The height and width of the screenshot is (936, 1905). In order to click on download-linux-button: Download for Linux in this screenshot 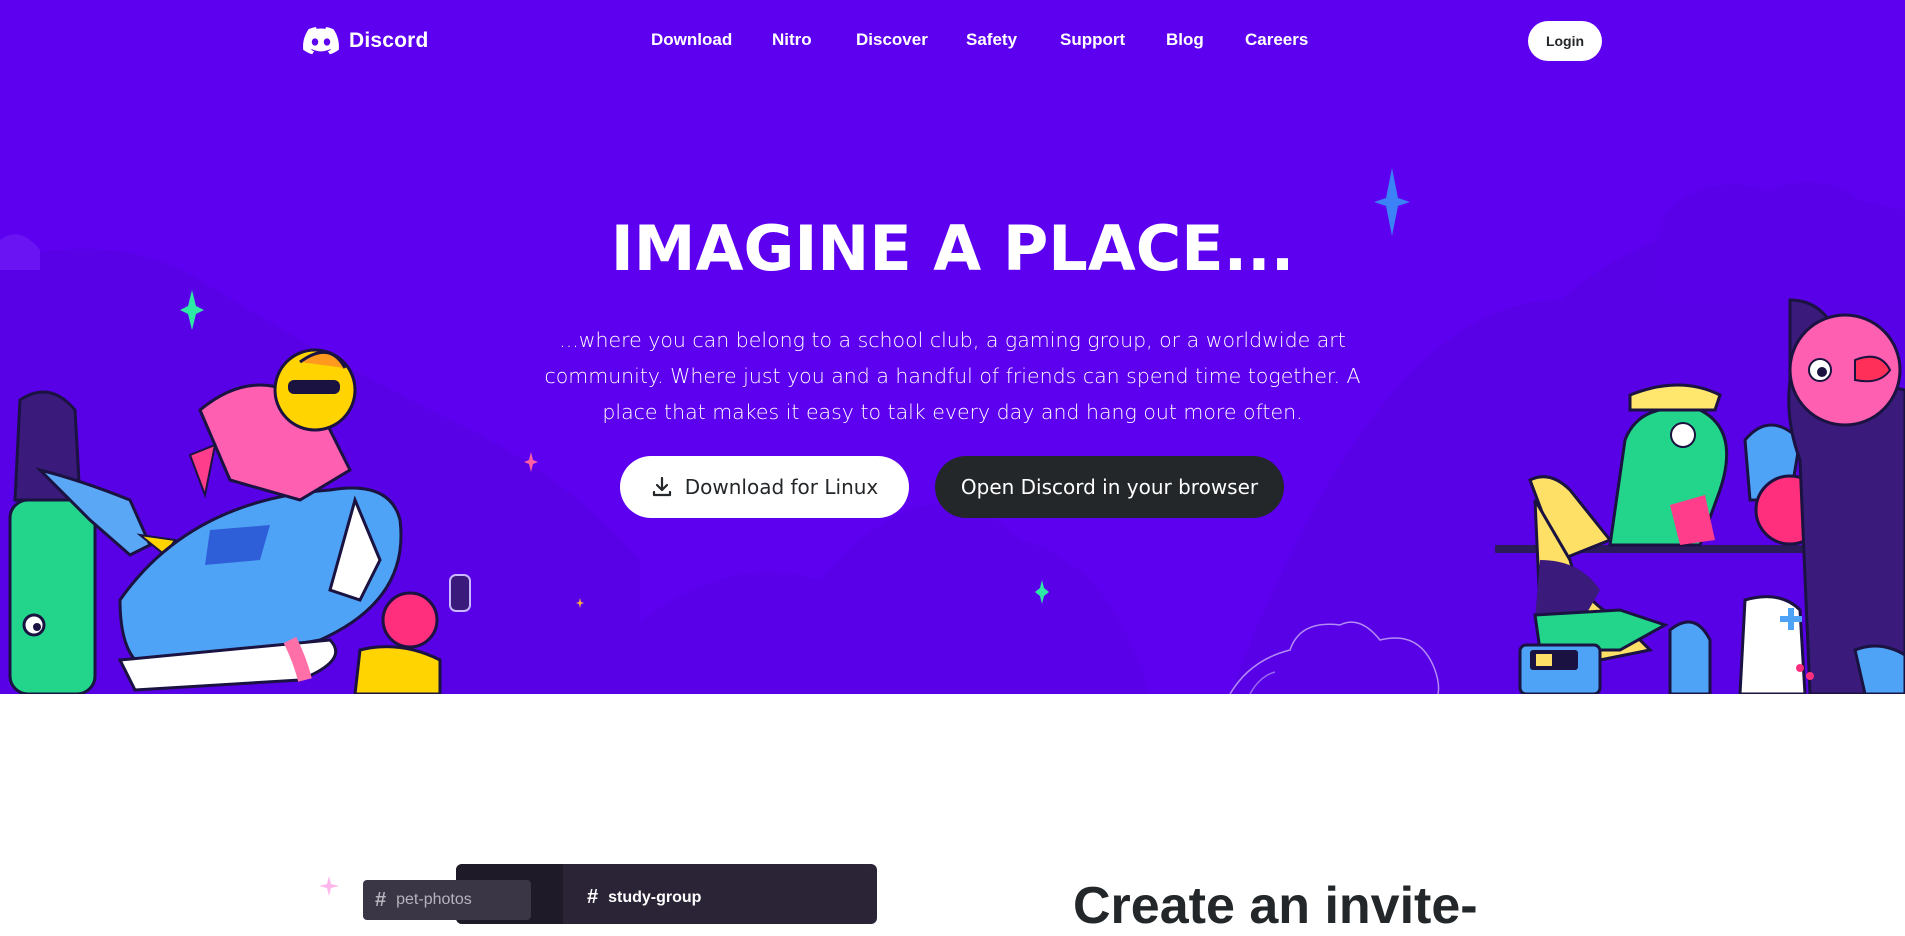, I will do `click(764, 487)`.